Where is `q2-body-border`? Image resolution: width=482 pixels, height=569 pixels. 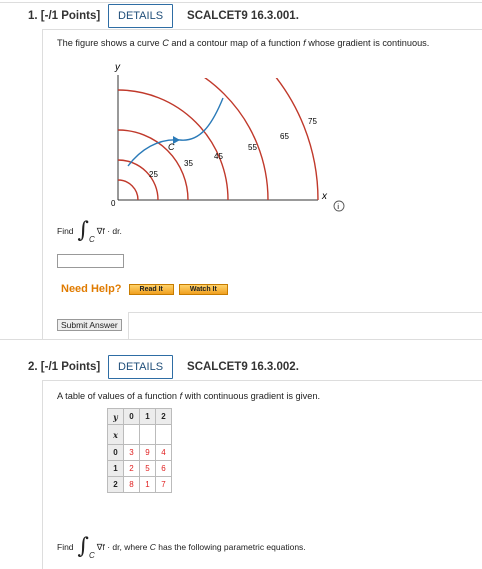 q2-body-border is located at coordinates (42, 474).